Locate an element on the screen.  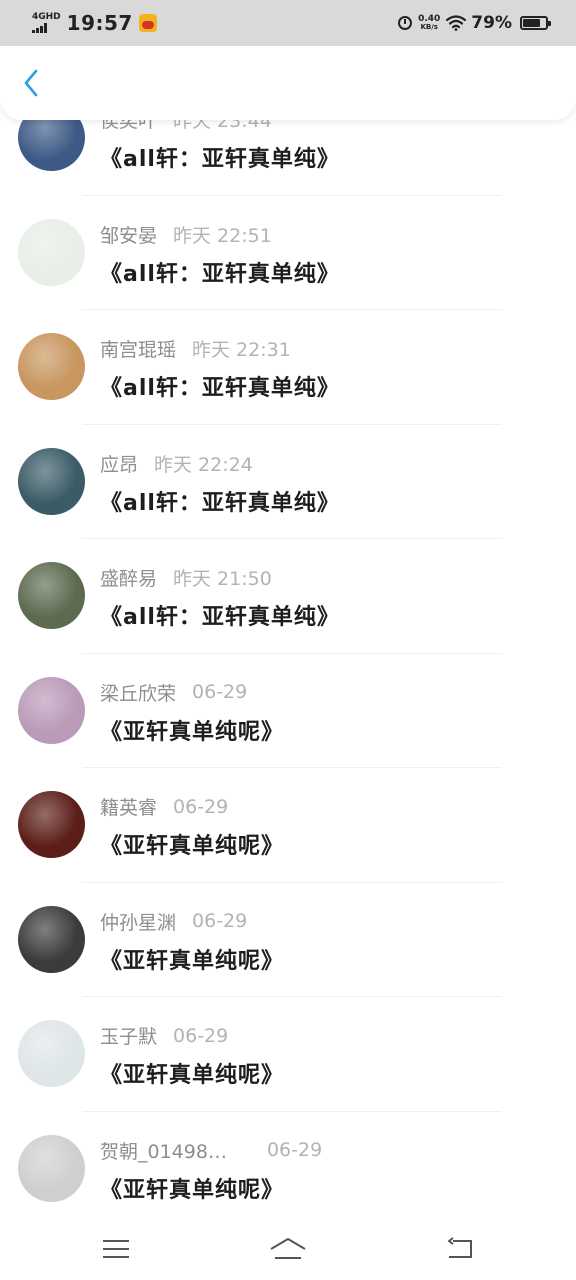
comment-time: 昨天 22:31 is located at coordinates (241, 350).